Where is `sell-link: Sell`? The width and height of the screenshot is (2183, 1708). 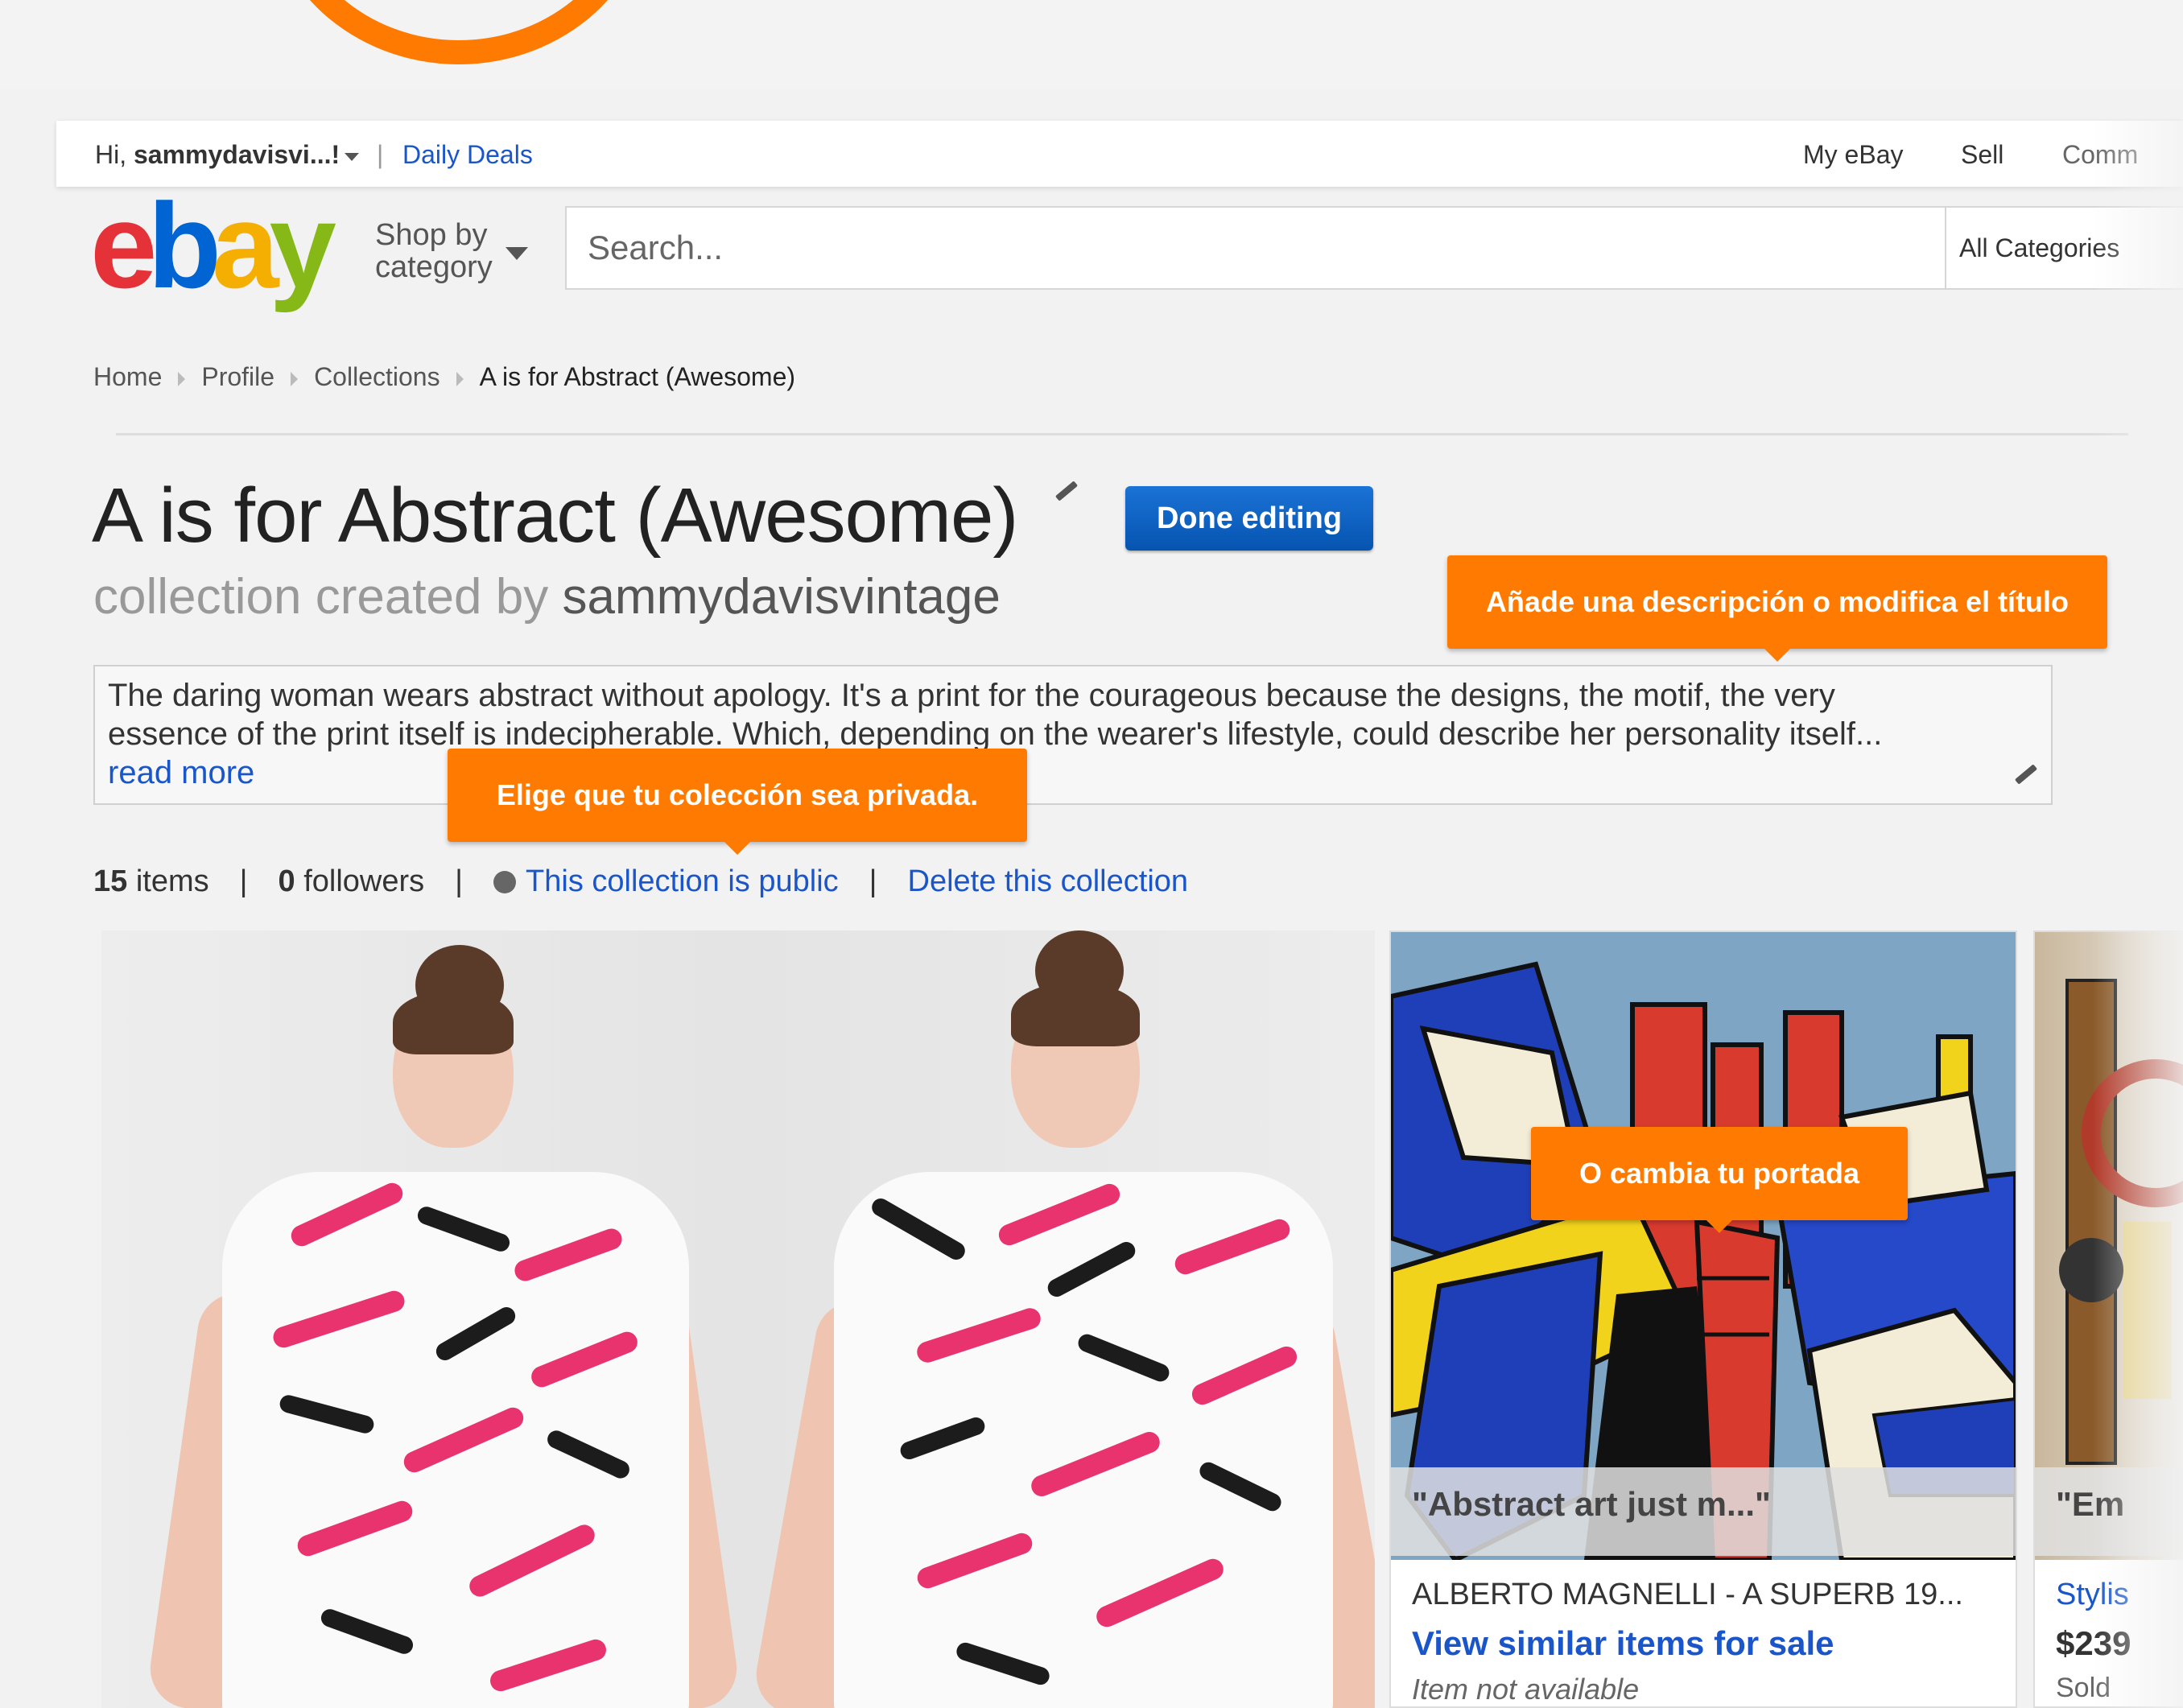
sell-link: Sell is located at coordinates (1982, 155).